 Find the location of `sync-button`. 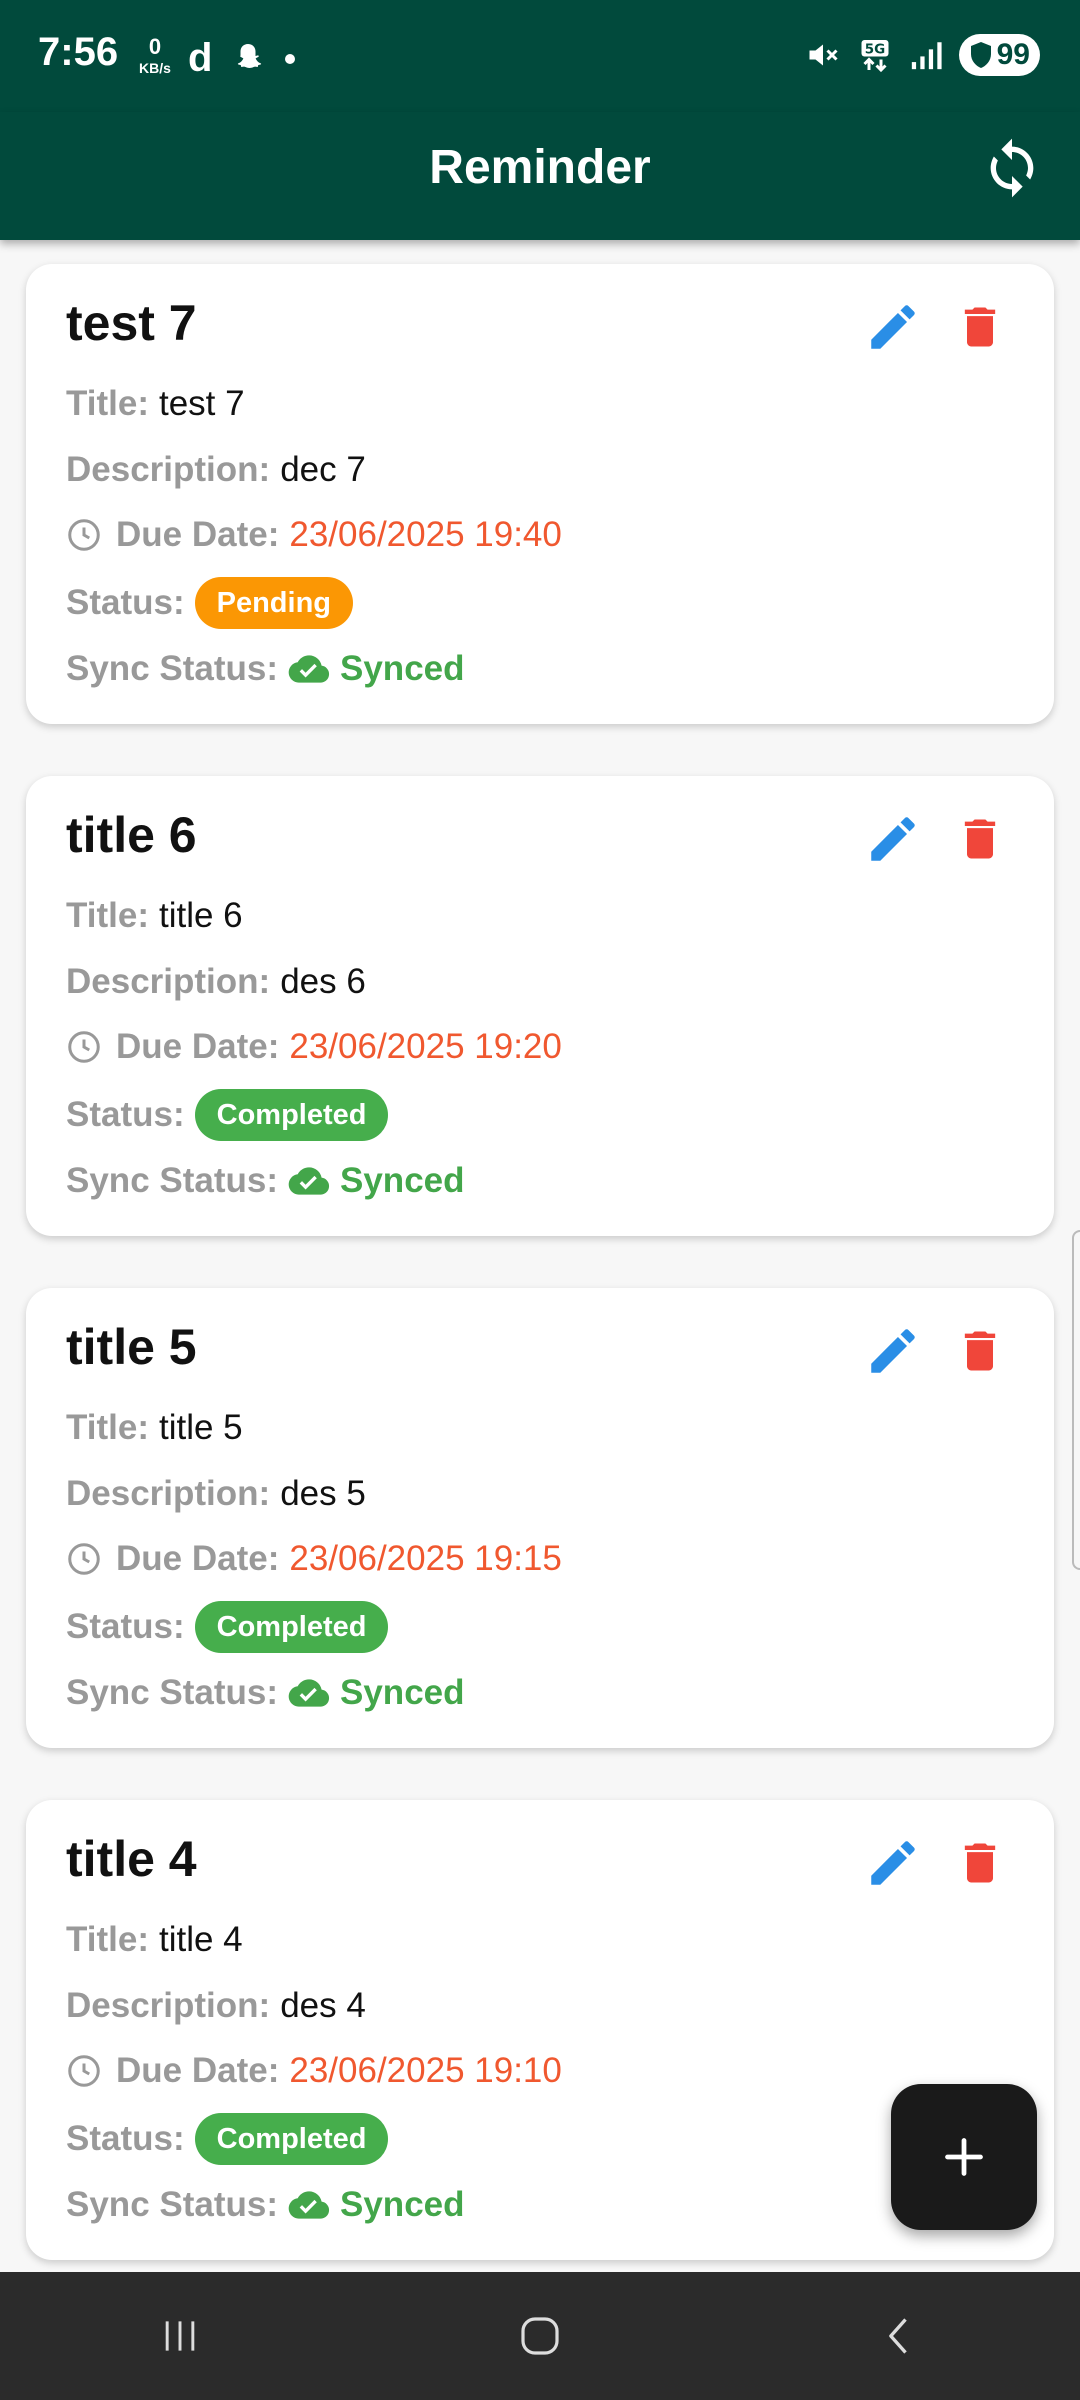

sync-button is located at coordinates (1012, 168).